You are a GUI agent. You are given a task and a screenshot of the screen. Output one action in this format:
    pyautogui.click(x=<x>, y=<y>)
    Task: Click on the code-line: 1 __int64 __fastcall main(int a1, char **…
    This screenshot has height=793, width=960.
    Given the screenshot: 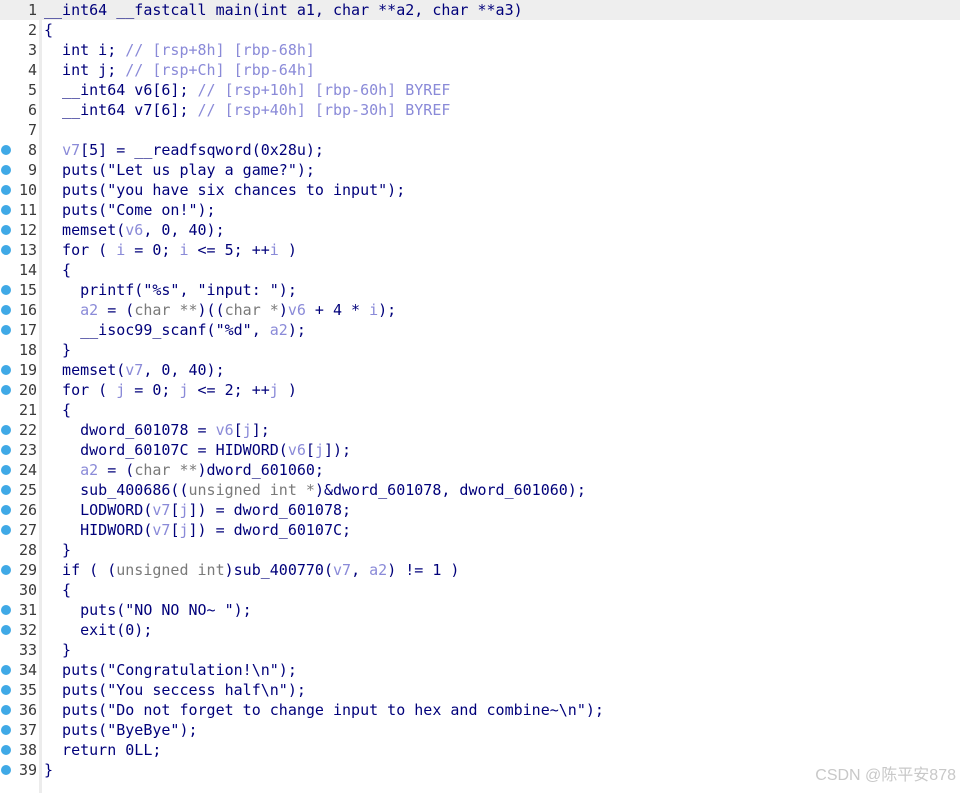 What is the action you would take?
    pyautogui.click(x=480, y=10)
    